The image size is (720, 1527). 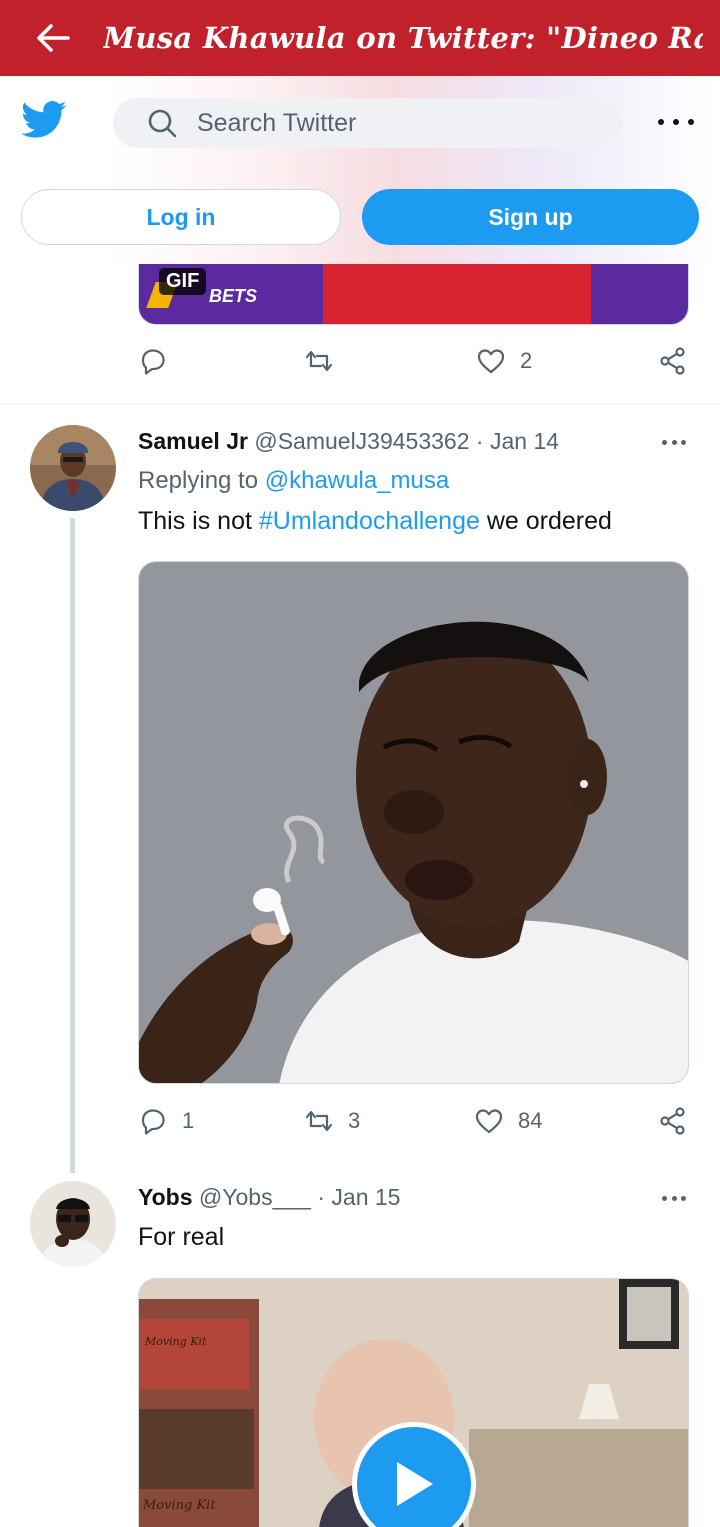 I want to click on twitter-bird-icon, so click(x=44, y=120).